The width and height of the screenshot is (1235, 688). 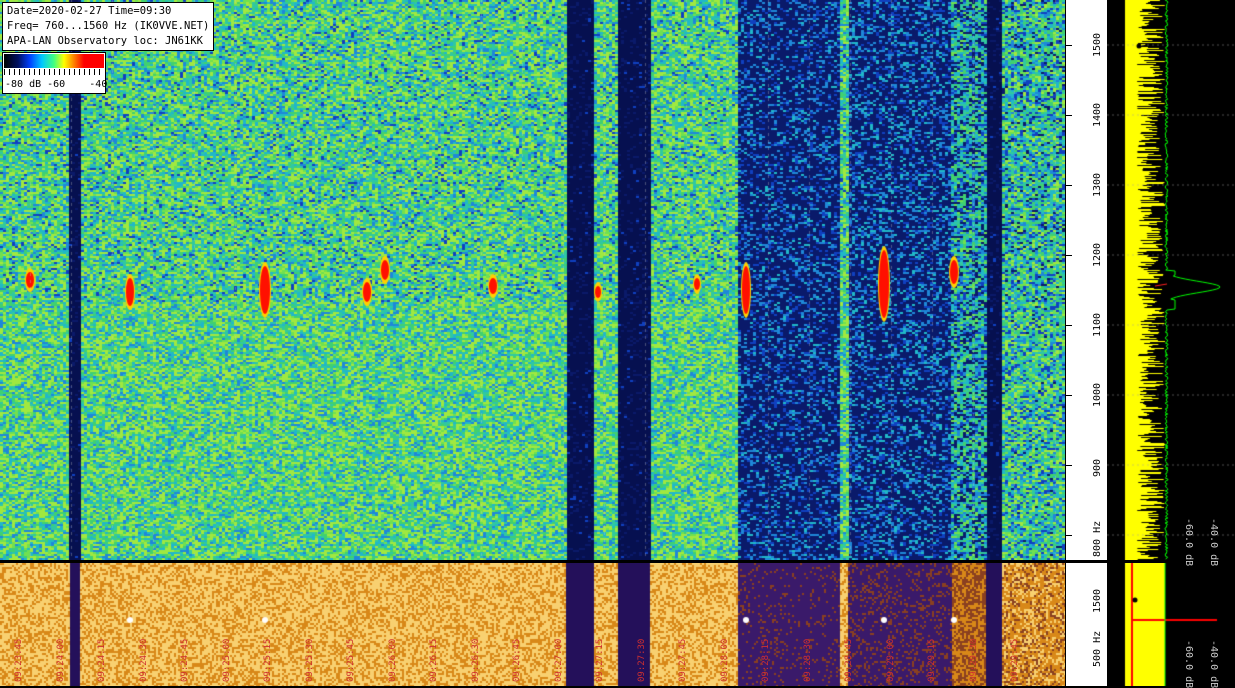 What do you see at coordinates (309, 660) in the screenshot?
I see `time-label: 09:25:30` at bounding box center [309, 660].